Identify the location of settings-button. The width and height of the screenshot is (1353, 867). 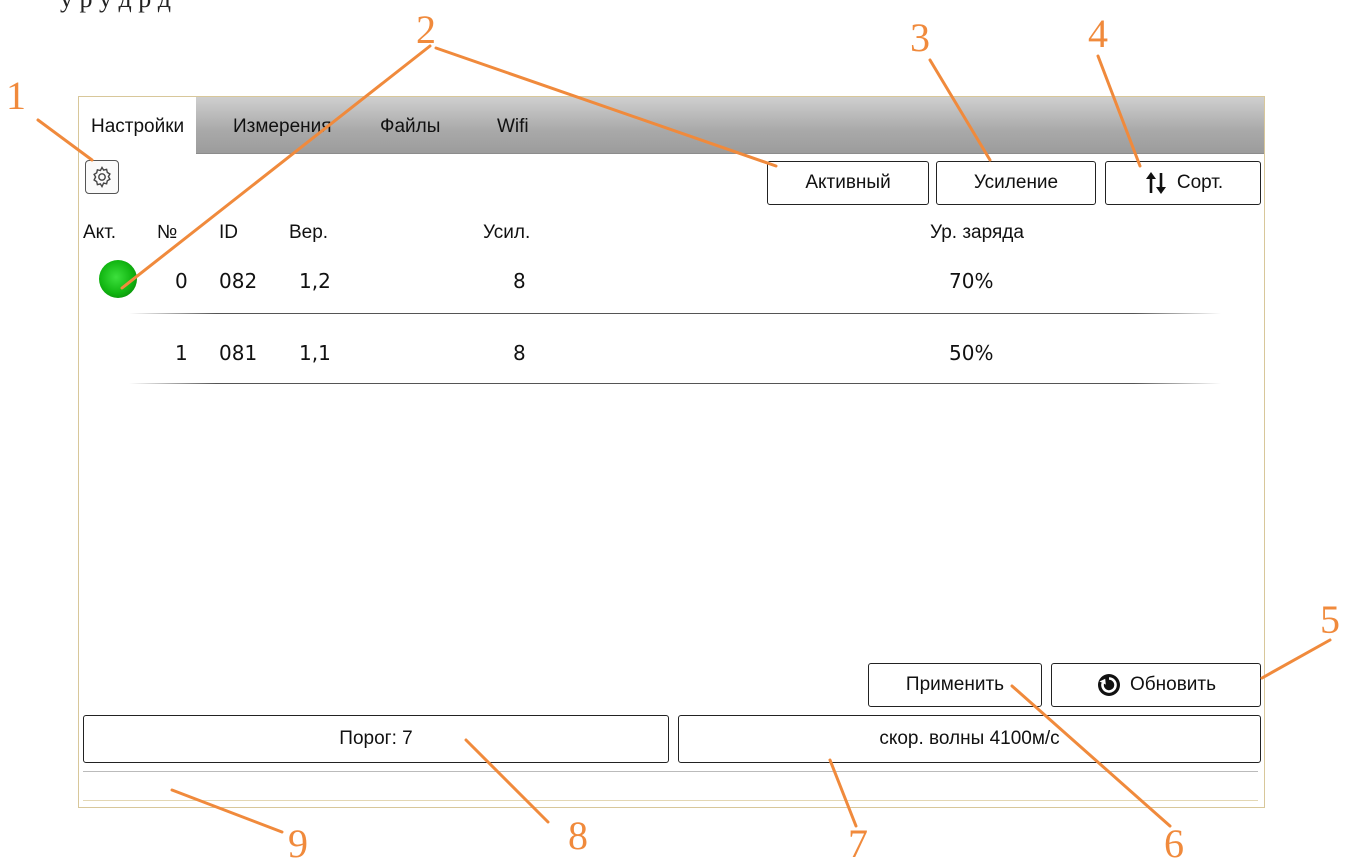
(102, 177).